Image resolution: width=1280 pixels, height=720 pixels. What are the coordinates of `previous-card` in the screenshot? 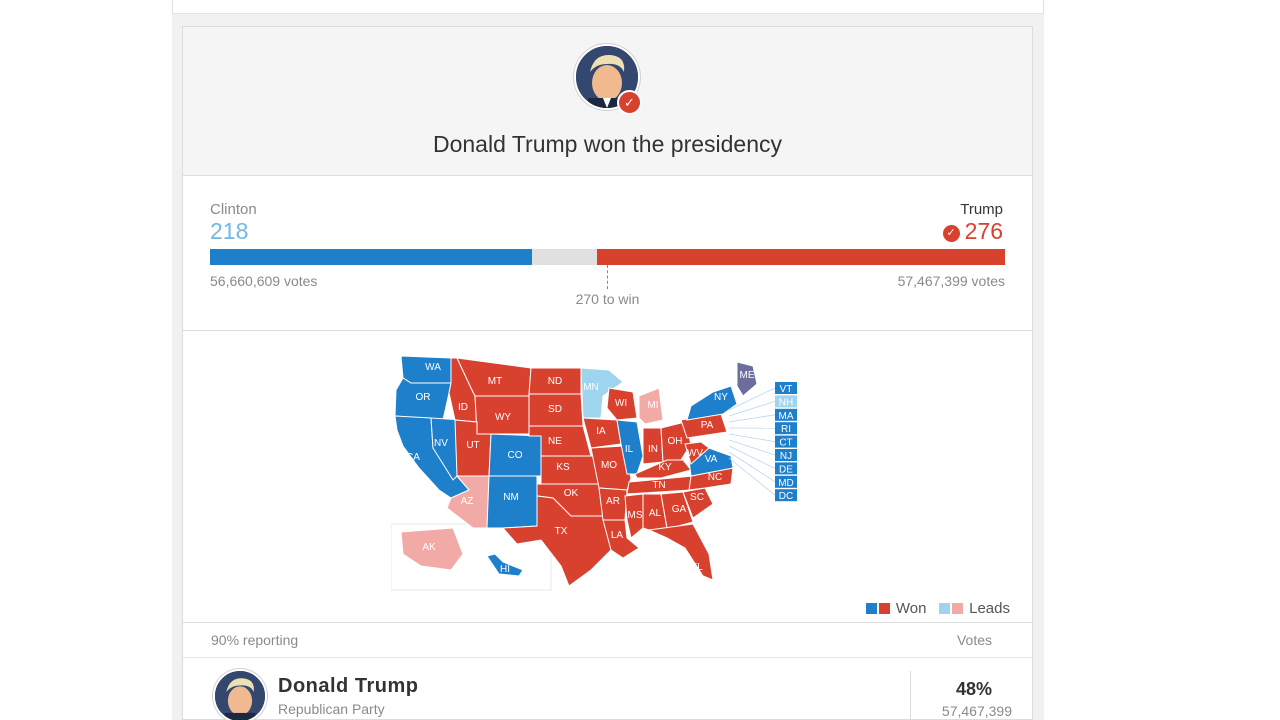 It's located at (608, 7).